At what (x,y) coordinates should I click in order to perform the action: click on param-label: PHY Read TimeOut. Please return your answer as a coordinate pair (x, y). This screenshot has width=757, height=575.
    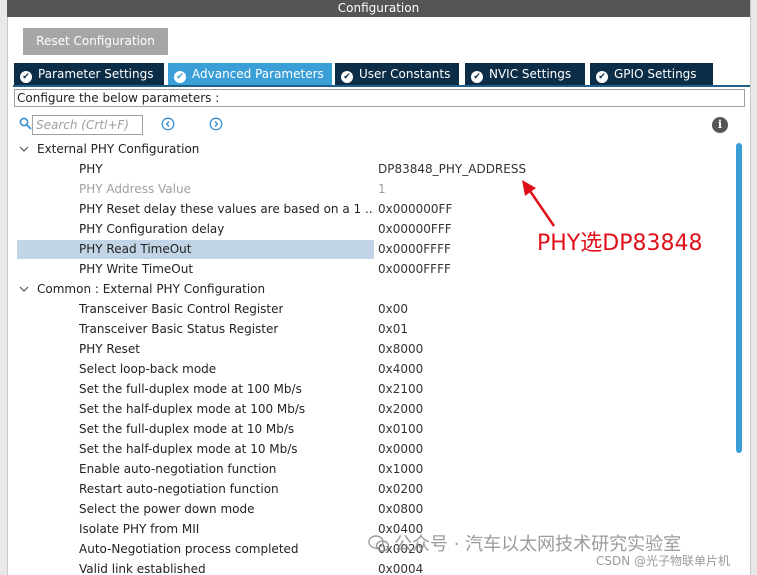
    Looking at the image, I should click on (135, 249).